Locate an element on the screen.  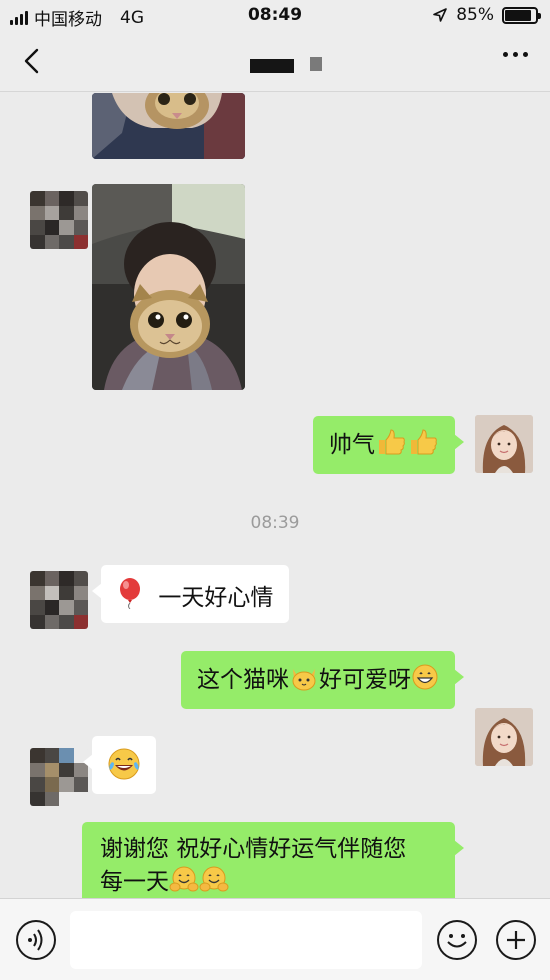
input-bar is located at coordinates (275, 939).